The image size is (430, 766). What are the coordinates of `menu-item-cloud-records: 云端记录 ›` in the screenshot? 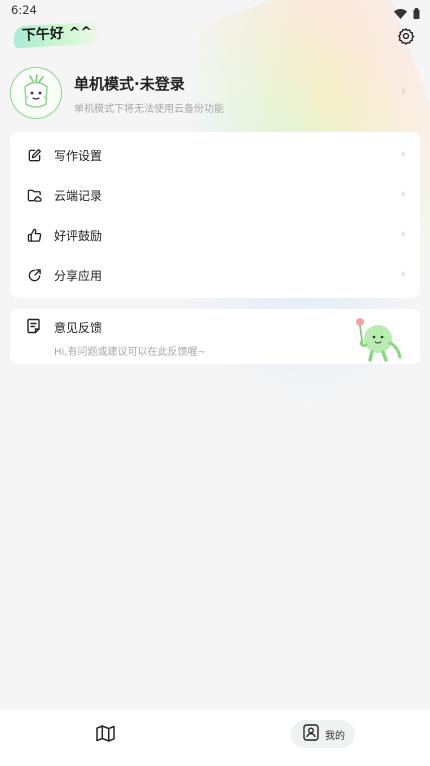 It's located at (215, 195).